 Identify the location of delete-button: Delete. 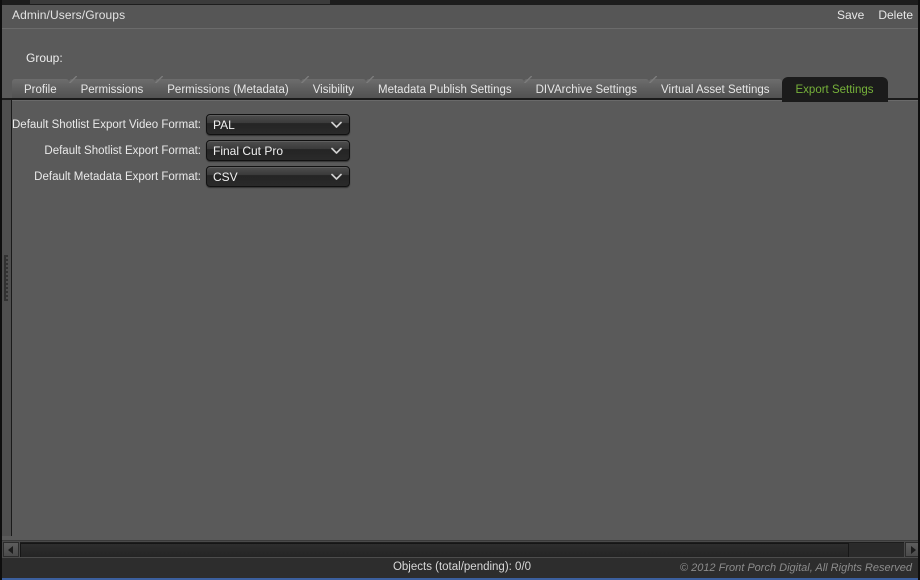
(895, 15).